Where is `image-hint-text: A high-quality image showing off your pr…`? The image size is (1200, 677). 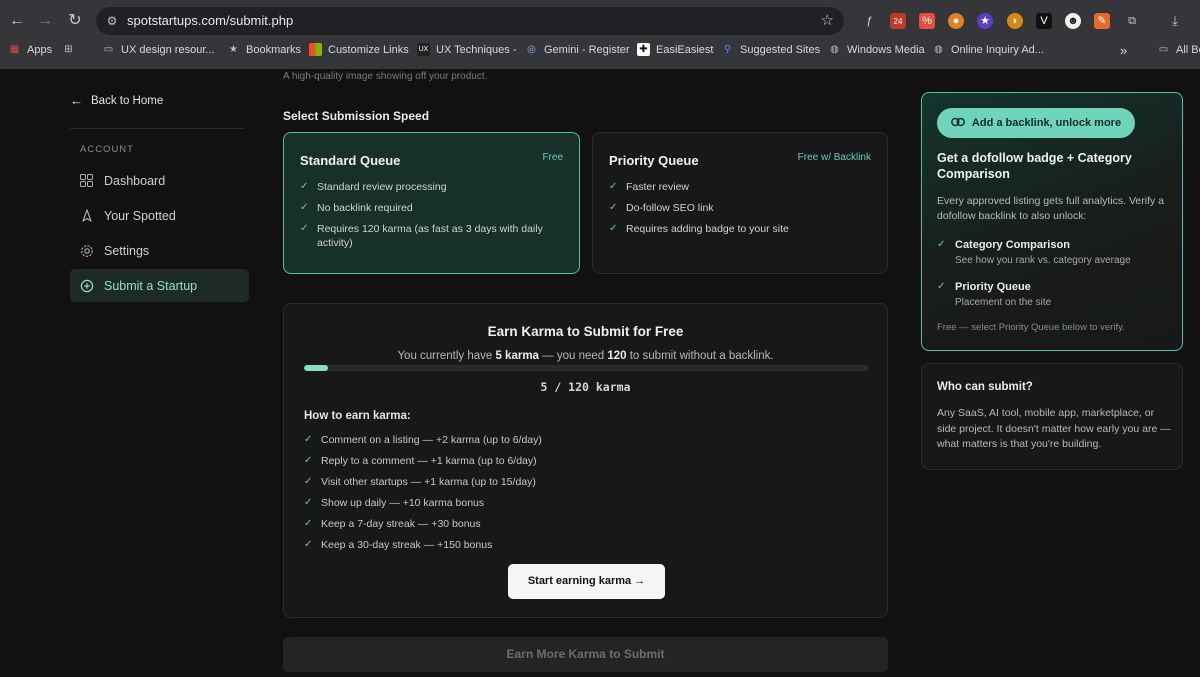 image-hint-text: A high-quality image showing off your pr… is located at coordinates (385, 76).